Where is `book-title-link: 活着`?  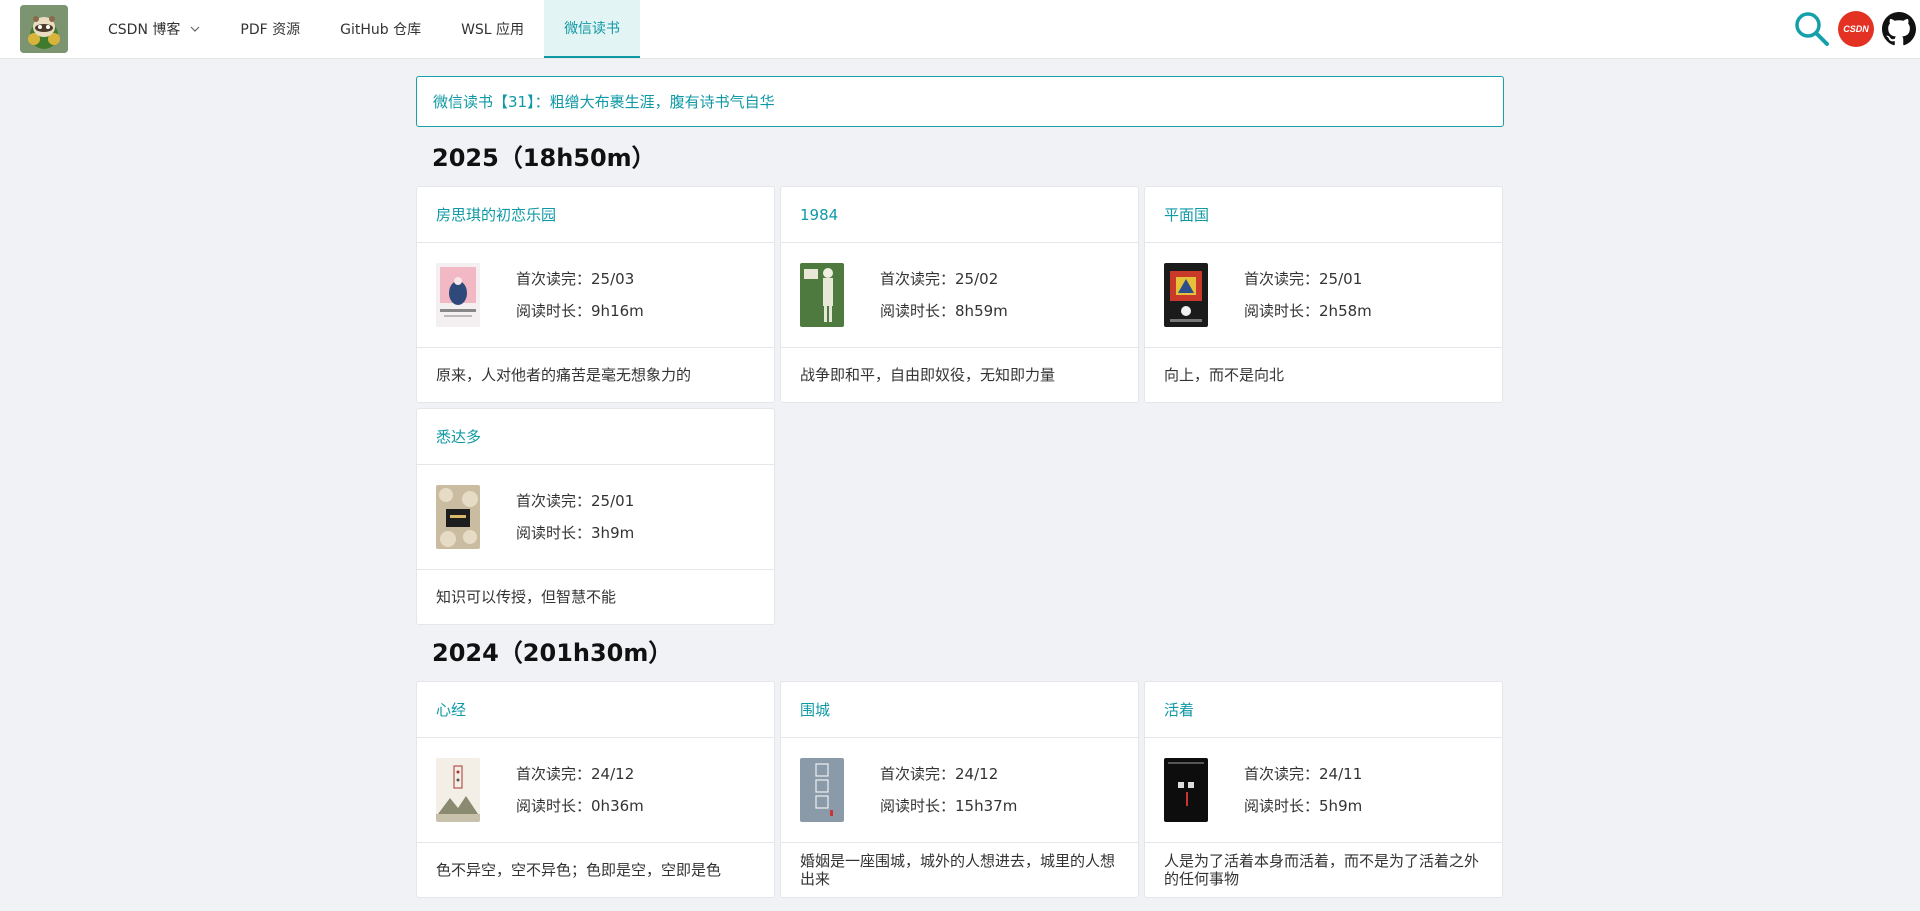 book-title-link: 活着 is located at coordinates (1323, 710).